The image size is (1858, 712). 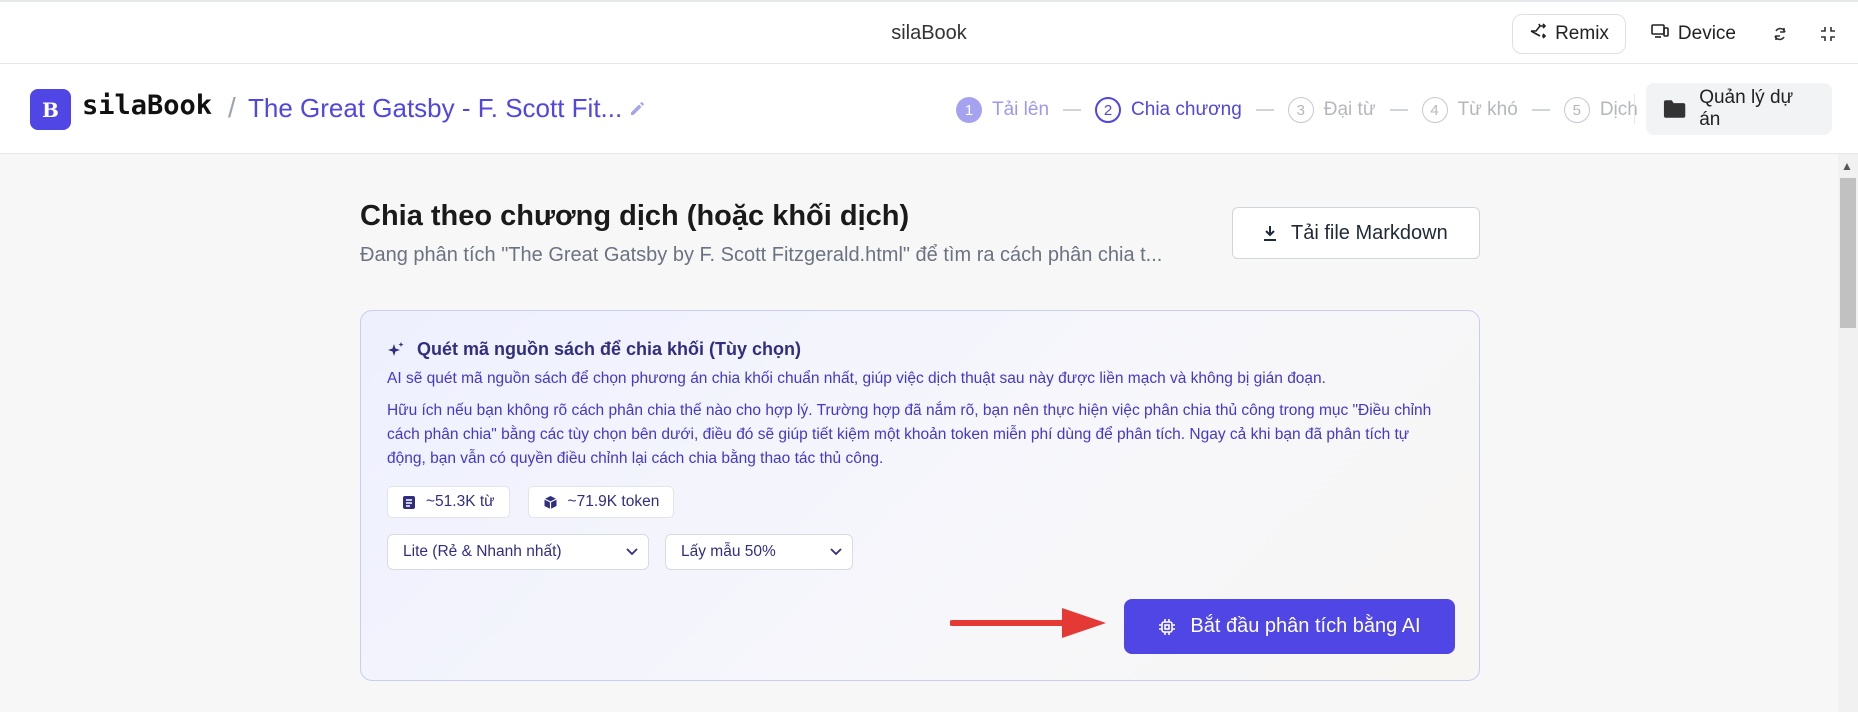 What do you see at coordinates (1434, 110) in the screenshot?
I see `step-number: 4` at bounding box center [1434, 110].